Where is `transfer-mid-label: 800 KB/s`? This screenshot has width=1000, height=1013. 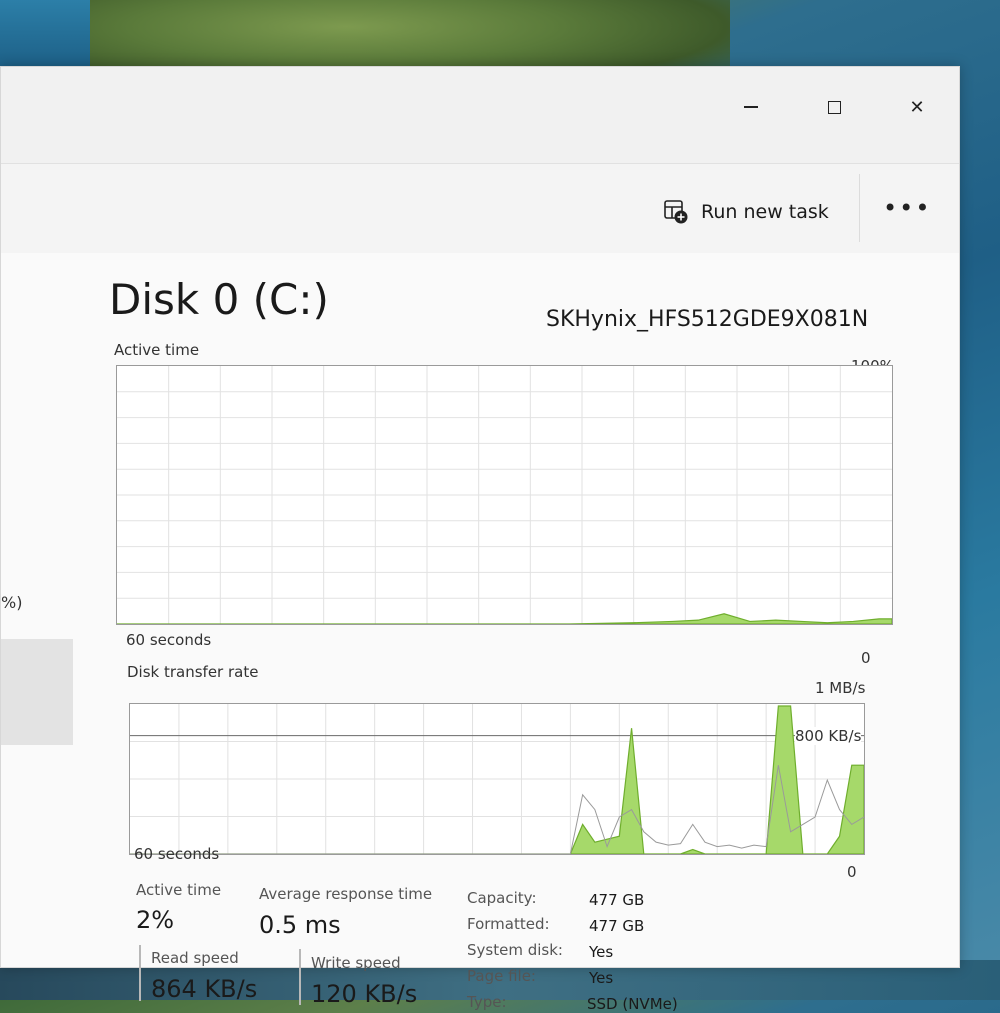
transfer-mid-label: 800 KB/s is located at coordinates (828, 736).